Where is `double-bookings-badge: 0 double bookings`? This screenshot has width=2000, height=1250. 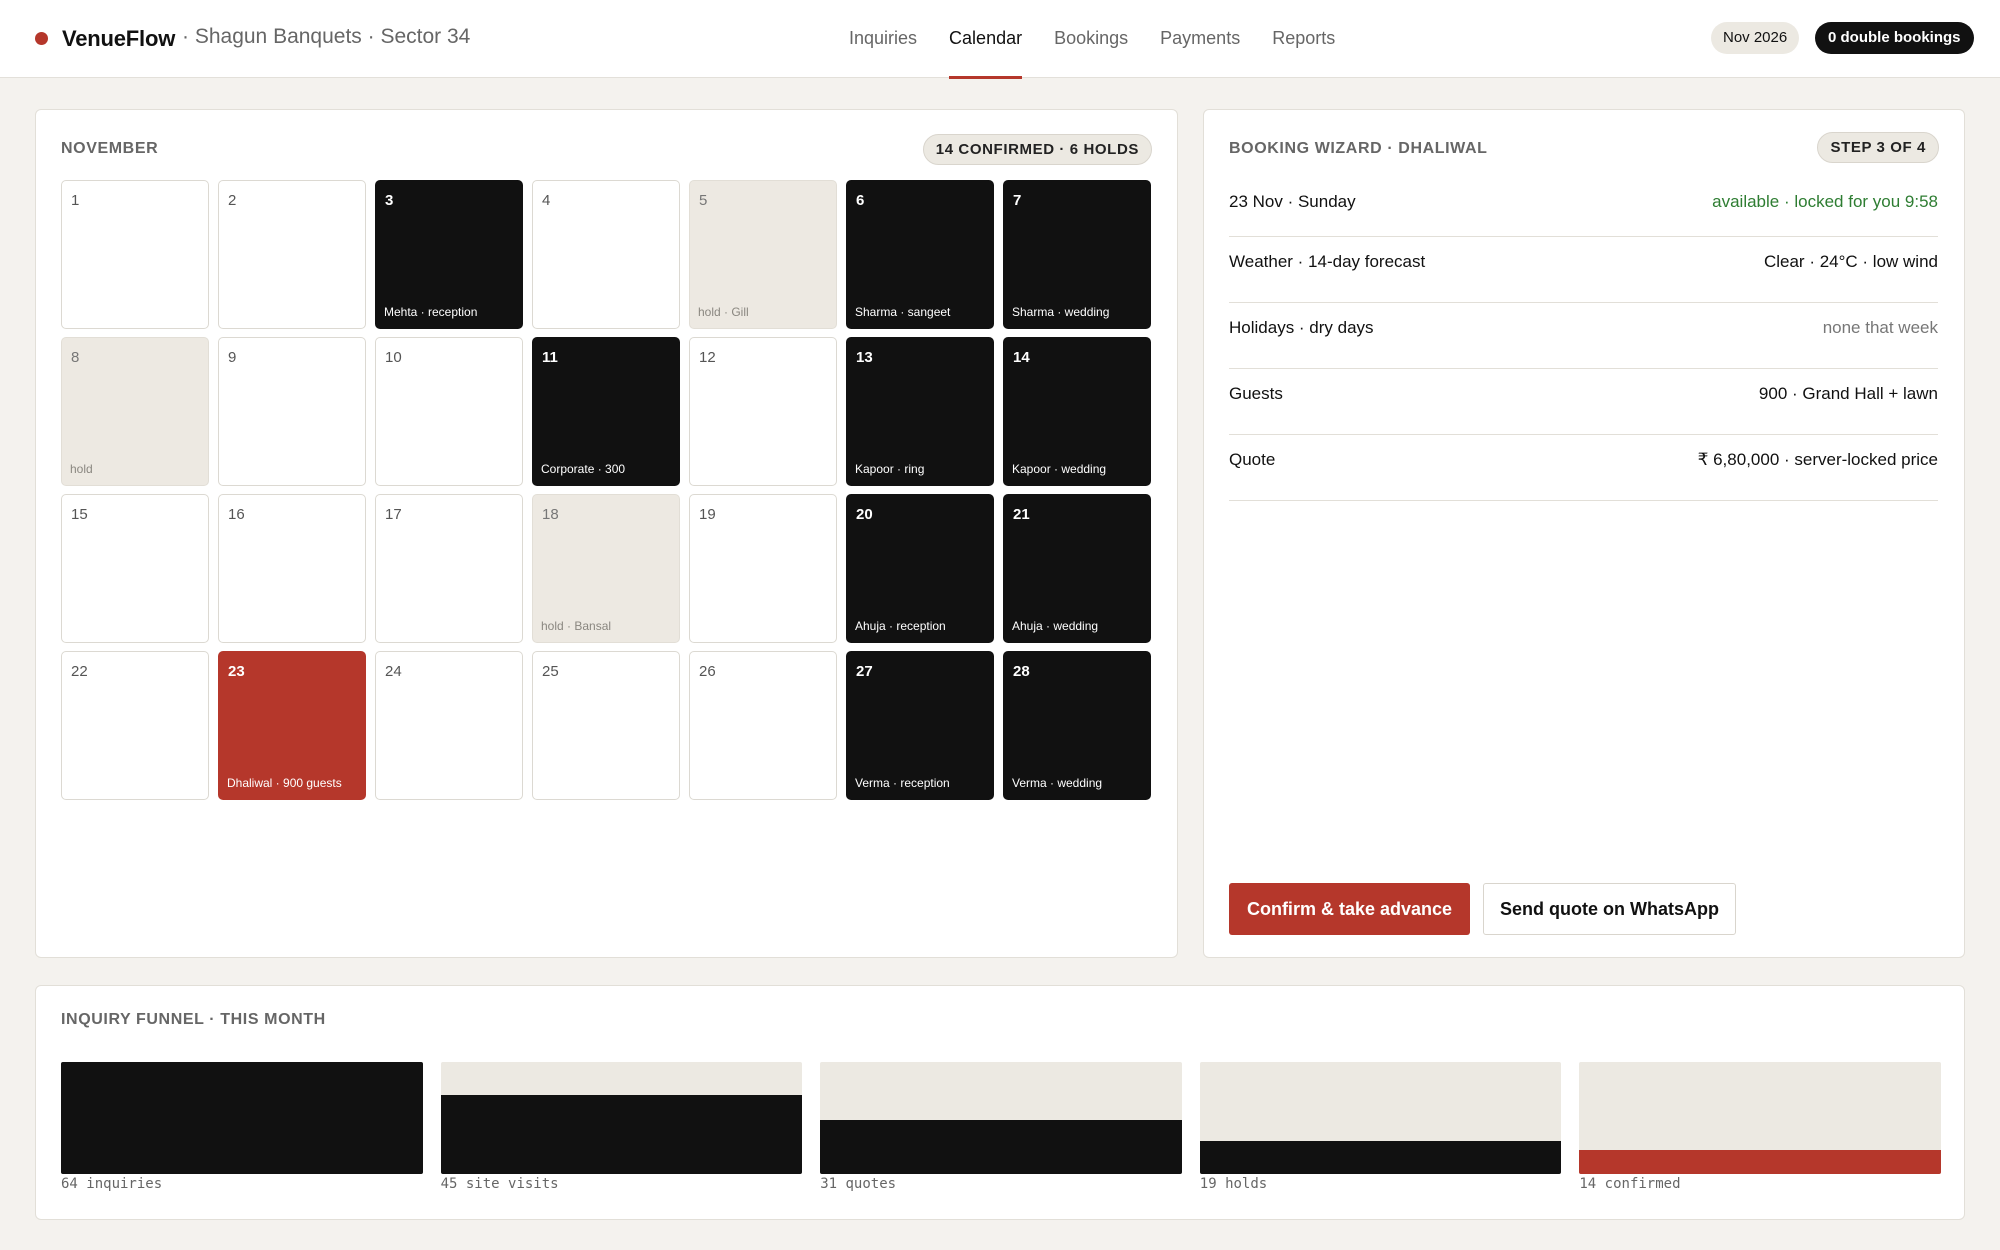 double-bookings-badge: 0 double bookings is located at coordinates (1894, 38).